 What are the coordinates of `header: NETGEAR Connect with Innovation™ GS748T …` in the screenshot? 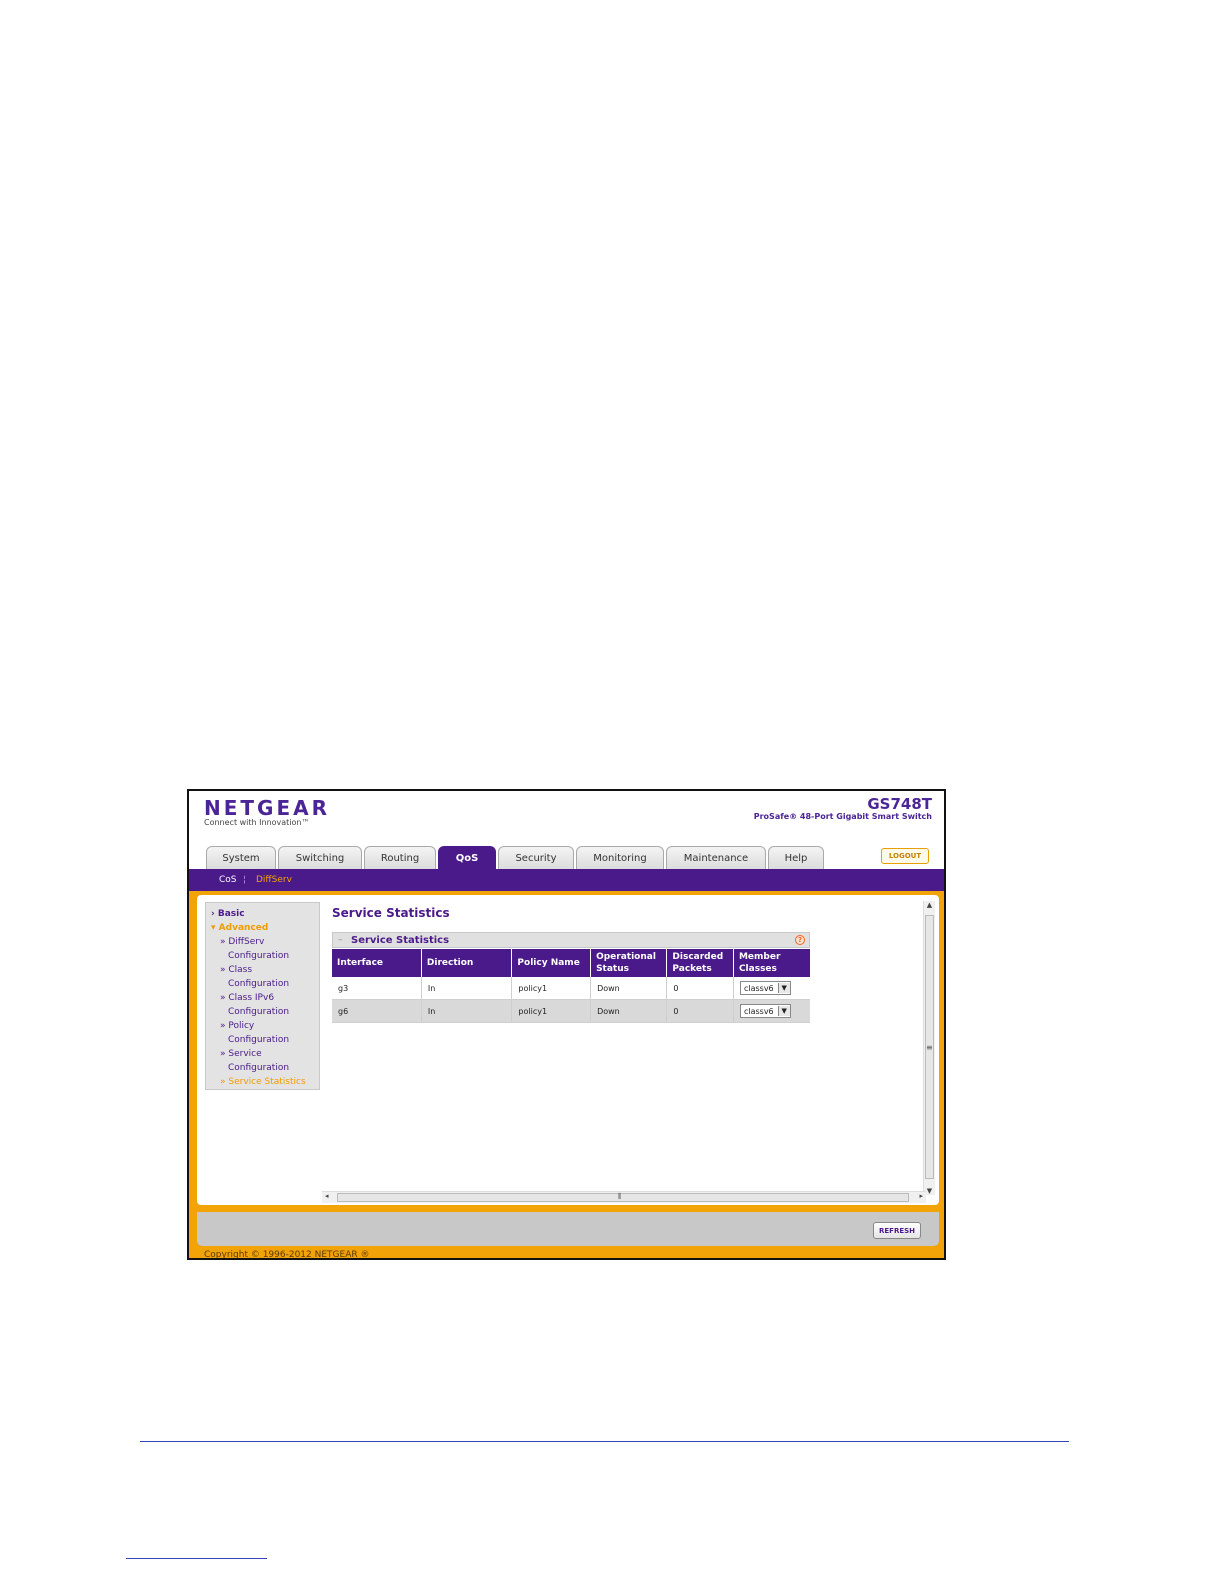 It's located at (566, 830).